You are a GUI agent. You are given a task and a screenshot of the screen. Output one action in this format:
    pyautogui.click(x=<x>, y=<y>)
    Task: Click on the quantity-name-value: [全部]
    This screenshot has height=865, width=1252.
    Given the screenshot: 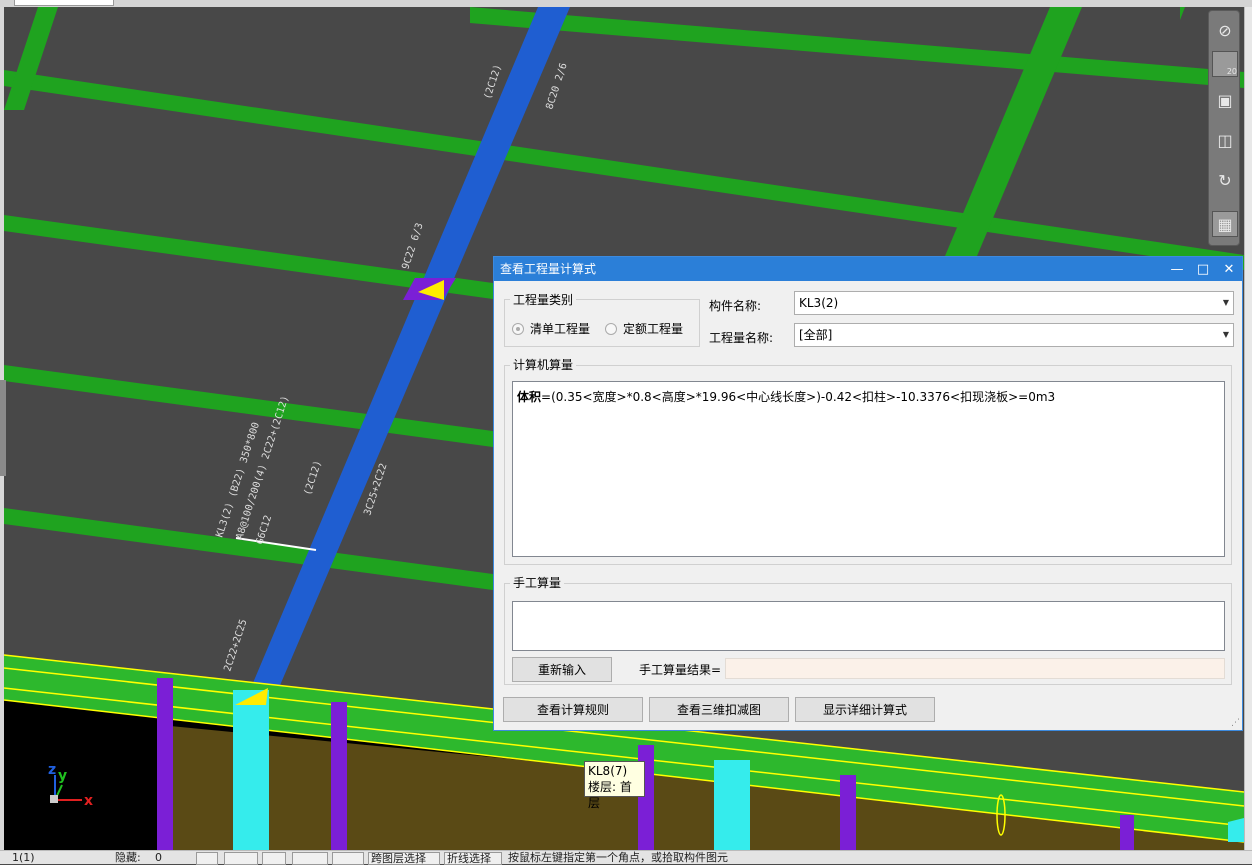 What is the action you would take?
    pyautogui.click(x=816, y=335)
    